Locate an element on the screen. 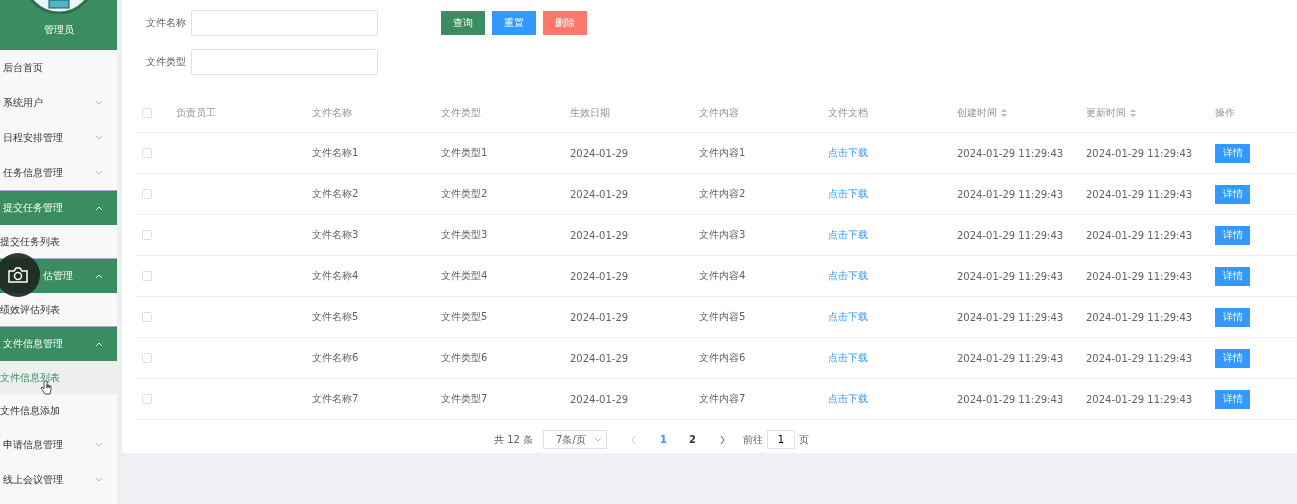  table-cell: 文件内容3 is located at coordinates (722, 235).